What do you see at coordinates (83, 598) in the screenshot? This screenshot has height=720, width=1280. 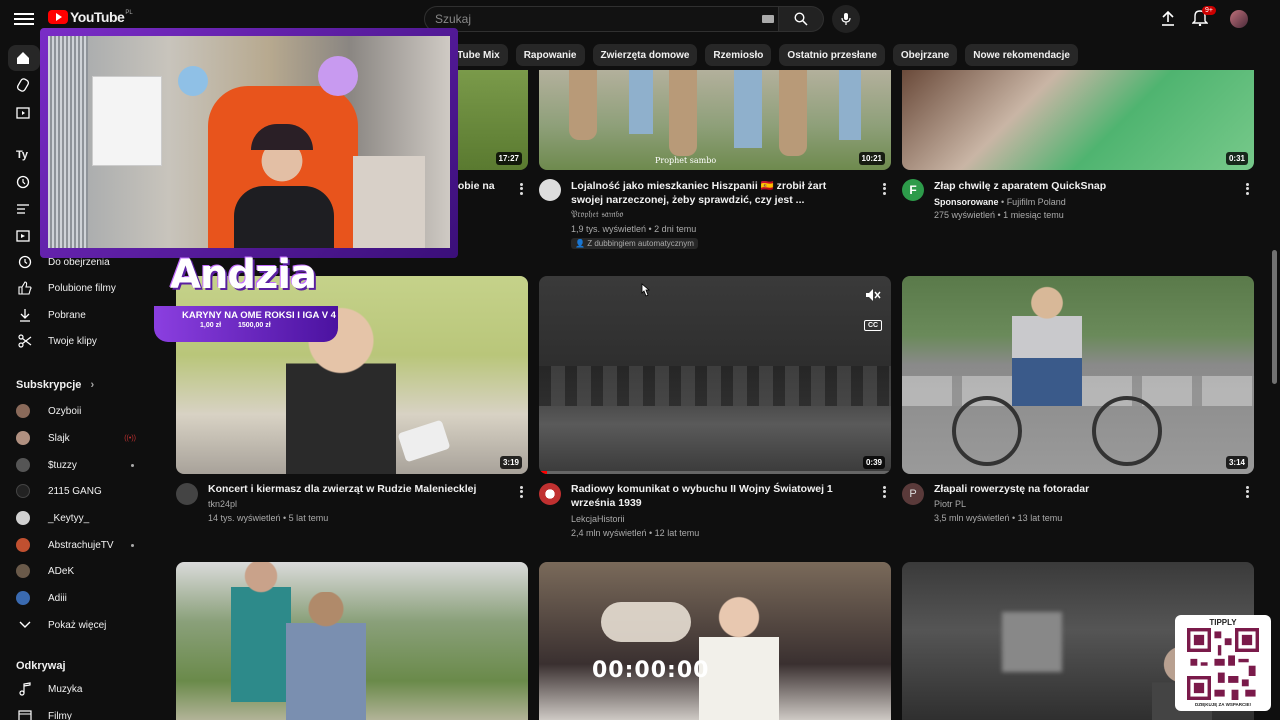 I see `sidebar-subscription-adiii: Adiii` at bounding box center [83, 598].